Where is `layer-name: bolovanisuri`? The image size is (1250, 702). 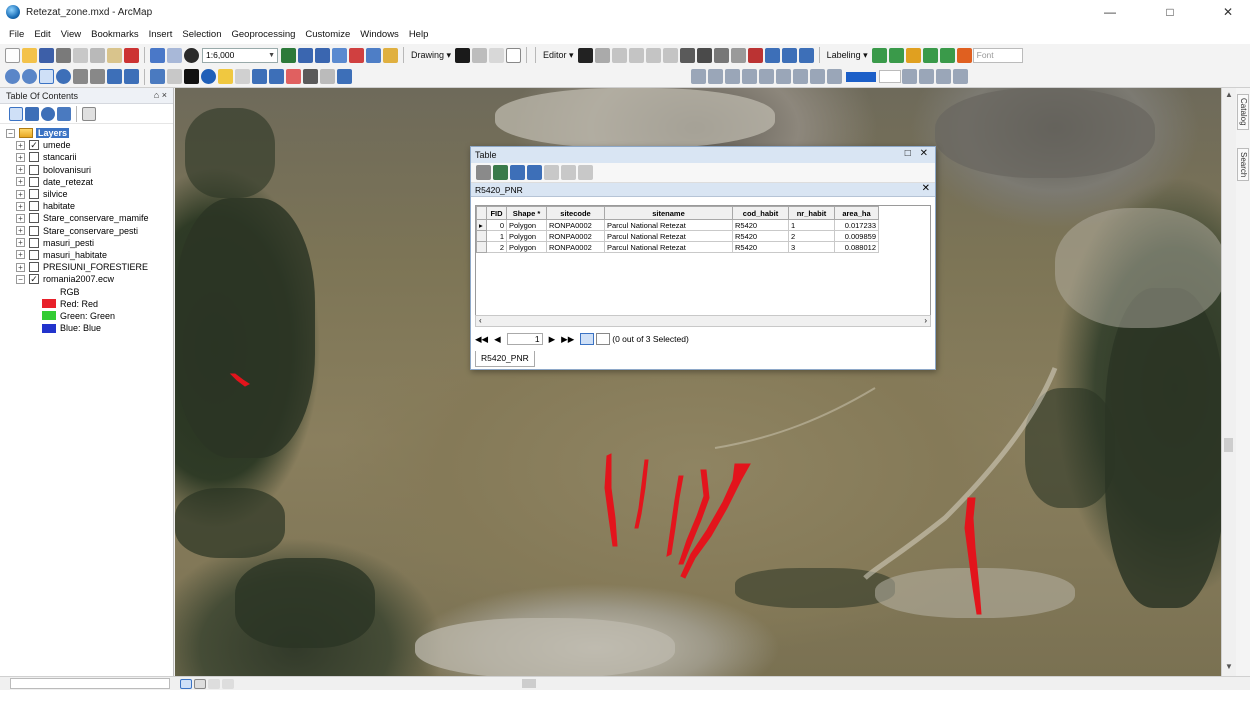
layer-name: bolovanisuri is located at coordinates (67, 170).